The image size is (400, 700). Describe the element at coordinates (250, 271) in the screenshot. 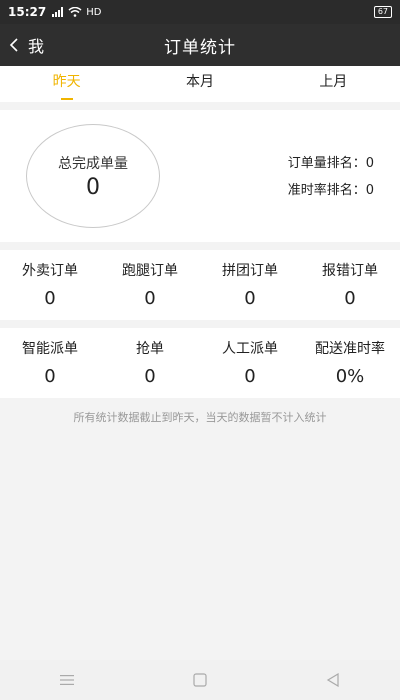

I see `stat-label: 拼团订单` at that location.